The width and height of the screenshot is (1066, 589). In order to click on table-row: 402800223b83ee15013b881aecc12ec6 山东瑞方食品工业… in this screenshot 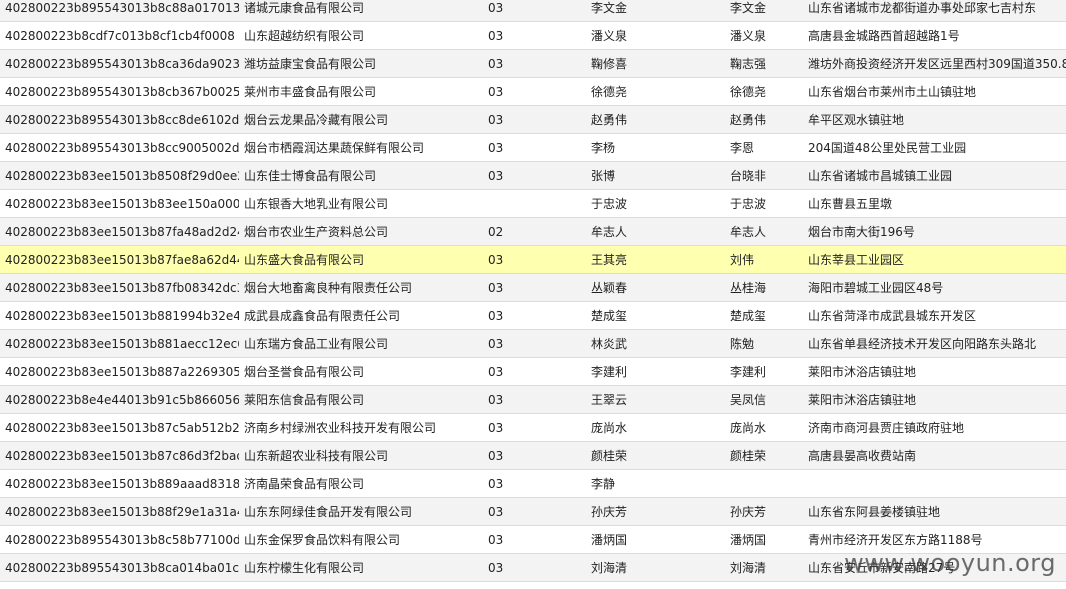, I will do `click(533, 344)`.